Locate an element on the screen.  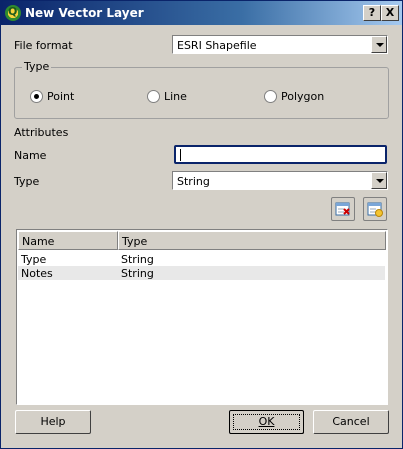
titlebar: New Vector Layer ? X is located at coordinates (201, 13).